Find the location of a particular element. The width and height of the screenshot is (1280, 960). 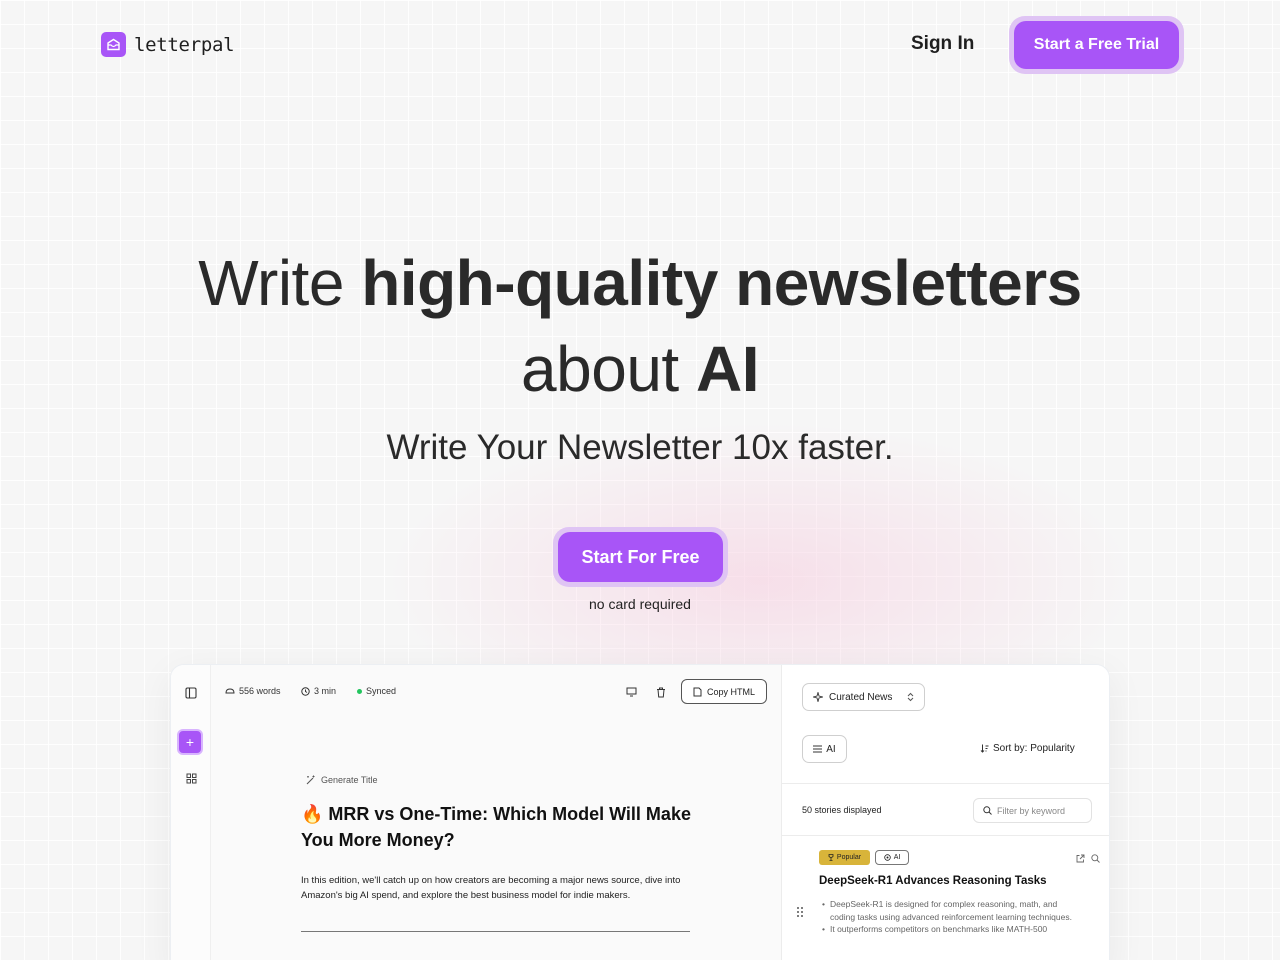

top-navigation: letterpal Sign In Start a Free Trial is located at coordinates (640, 45).